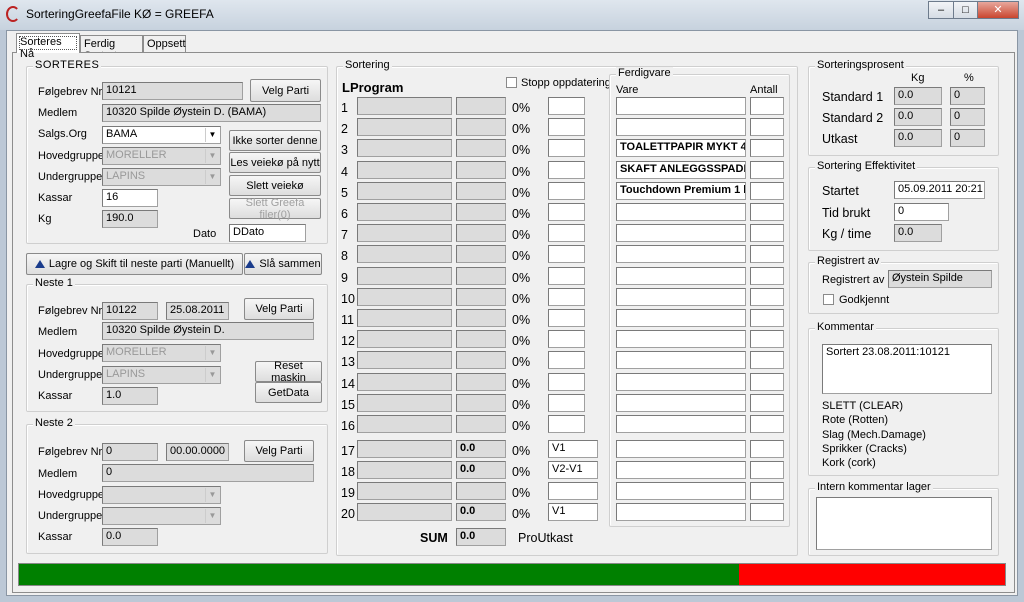 Image resolution: width=1024 pixels, height=602 pixels. Describe the element at coordinates (275, 140) in the screenshot. I see `ikke-sorter-button: Ikke sorter denne` at that location.